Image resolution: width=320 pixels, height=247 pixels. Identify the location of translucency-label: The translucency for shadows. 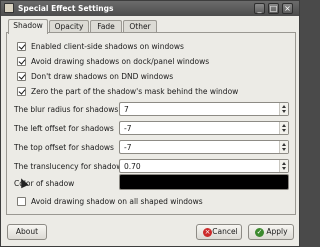
(70, 166).